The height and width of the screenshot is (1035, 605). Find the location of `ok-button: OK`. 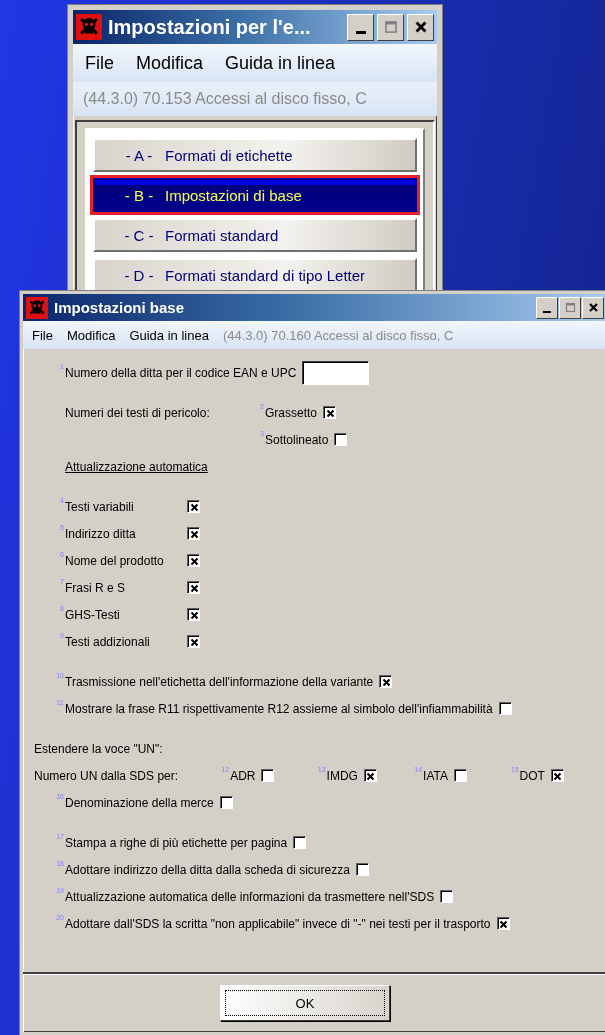

ok-button: OK is located at coordinates (305, 1003).